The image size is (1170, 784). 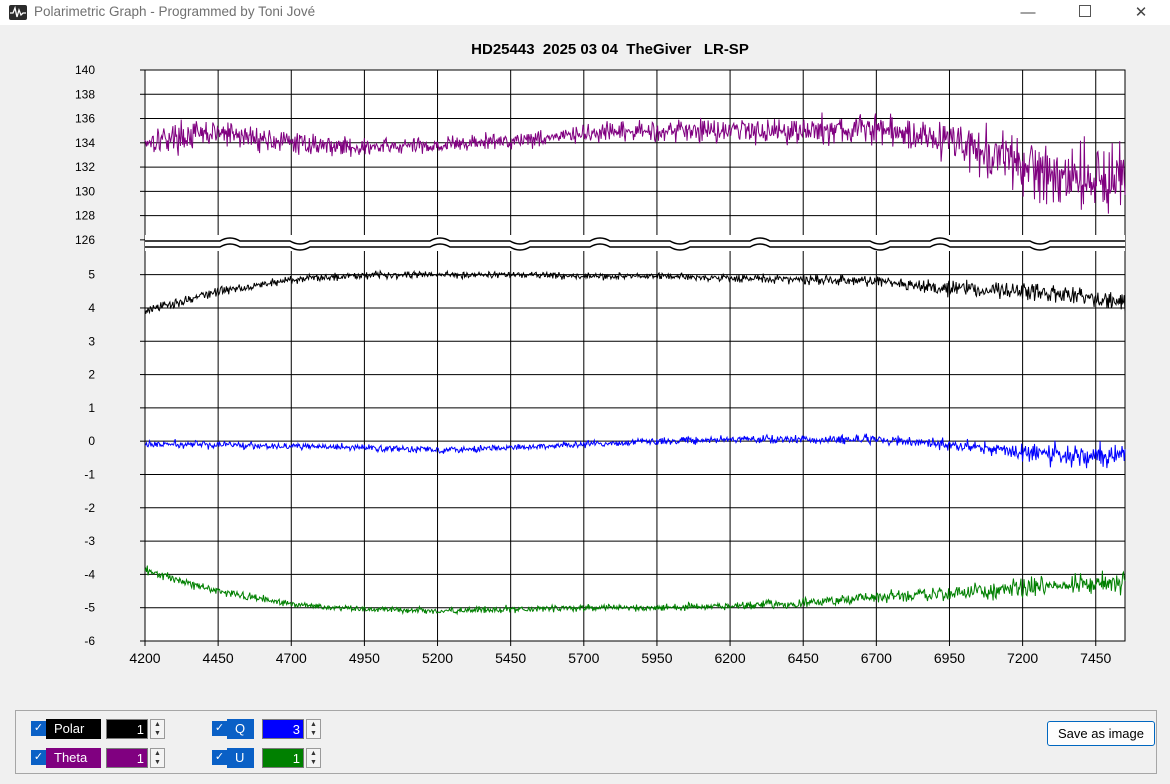 What do you see at coordinates (89, 474) in the screenshot?
I see `lower-y-tick-label: -1` at bounding box center [89, 474].